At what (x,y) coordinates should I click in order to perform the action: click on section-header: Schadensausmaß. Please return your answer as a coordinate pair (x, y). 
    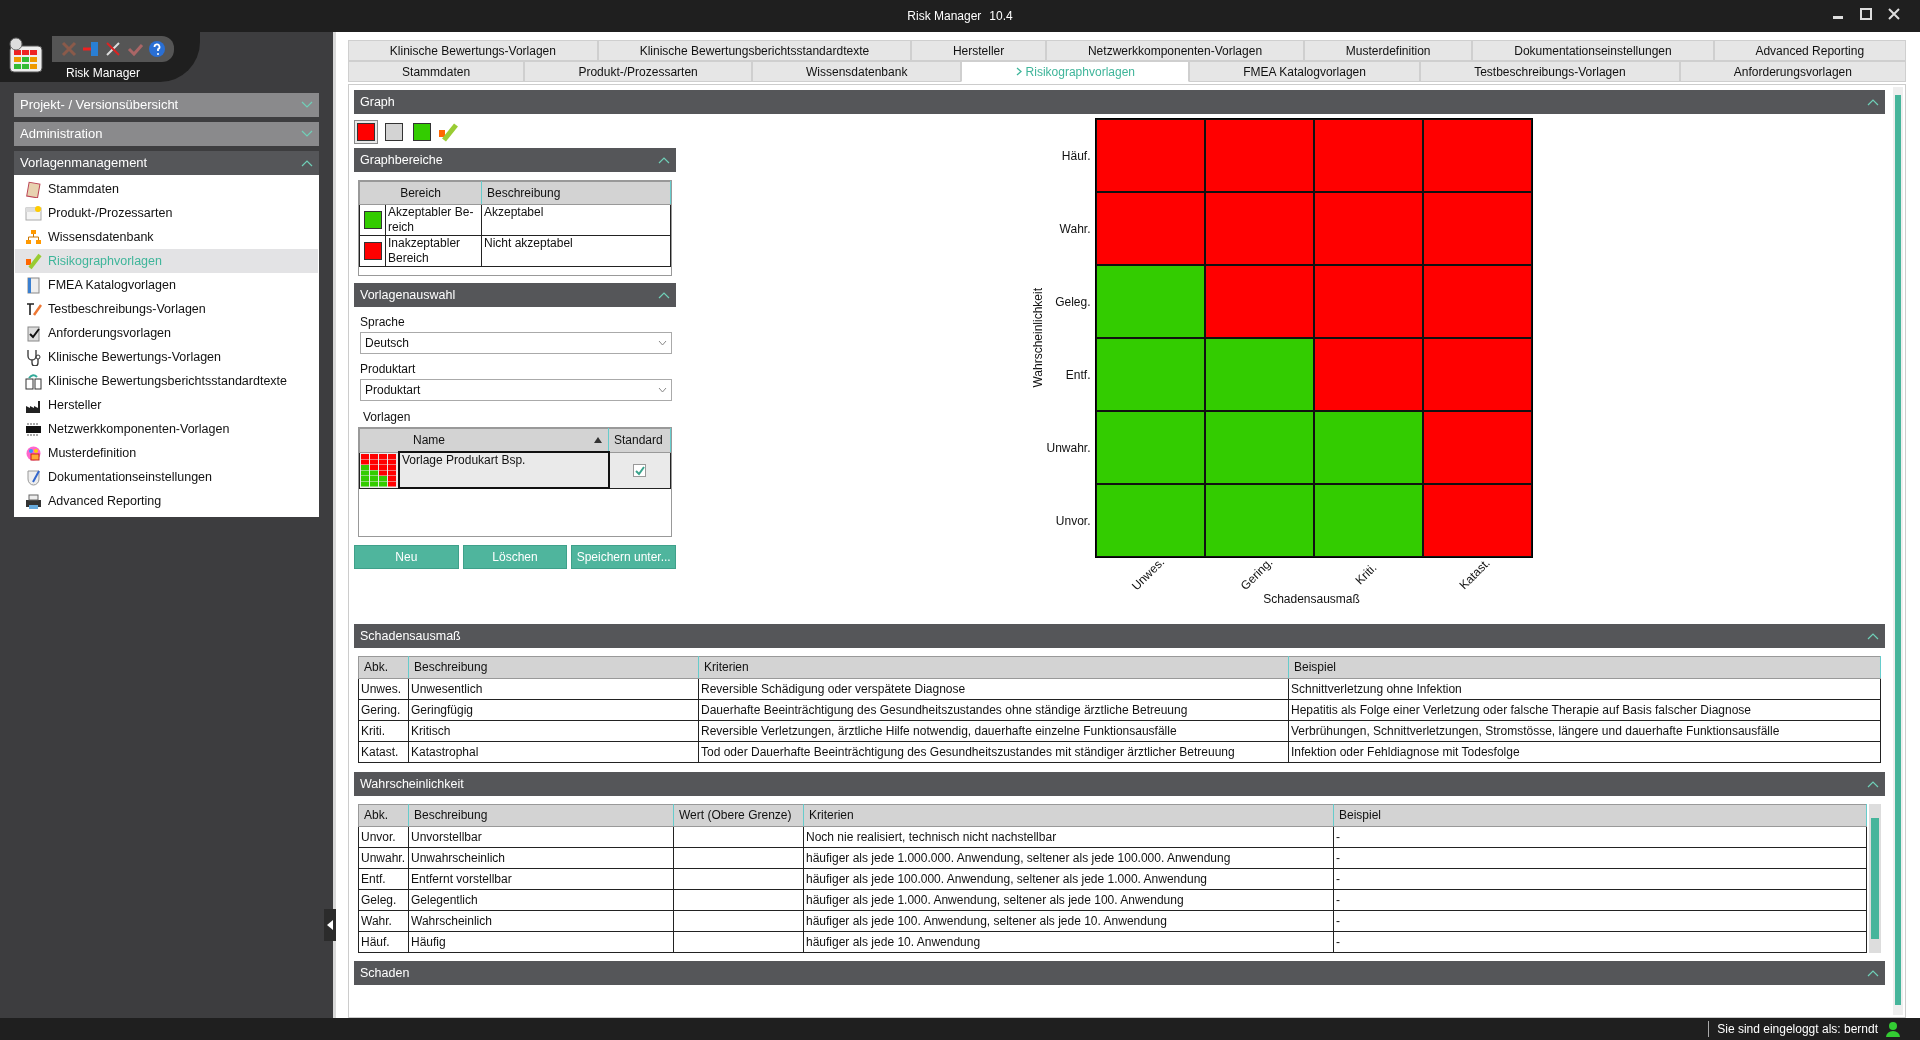
    Looking at the image, I should click on (1119, 636).